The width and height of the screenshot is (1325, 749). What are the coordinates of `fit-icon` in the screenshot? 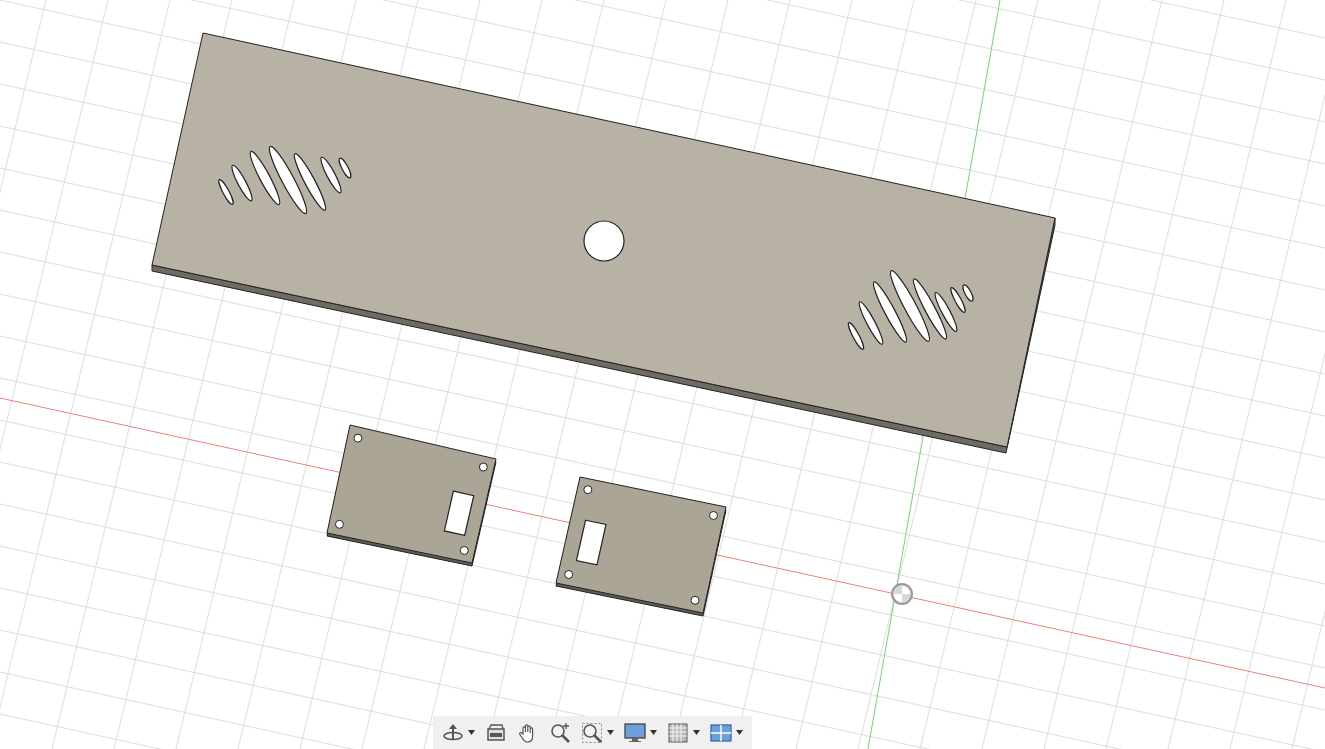 It's located at (592, 732).